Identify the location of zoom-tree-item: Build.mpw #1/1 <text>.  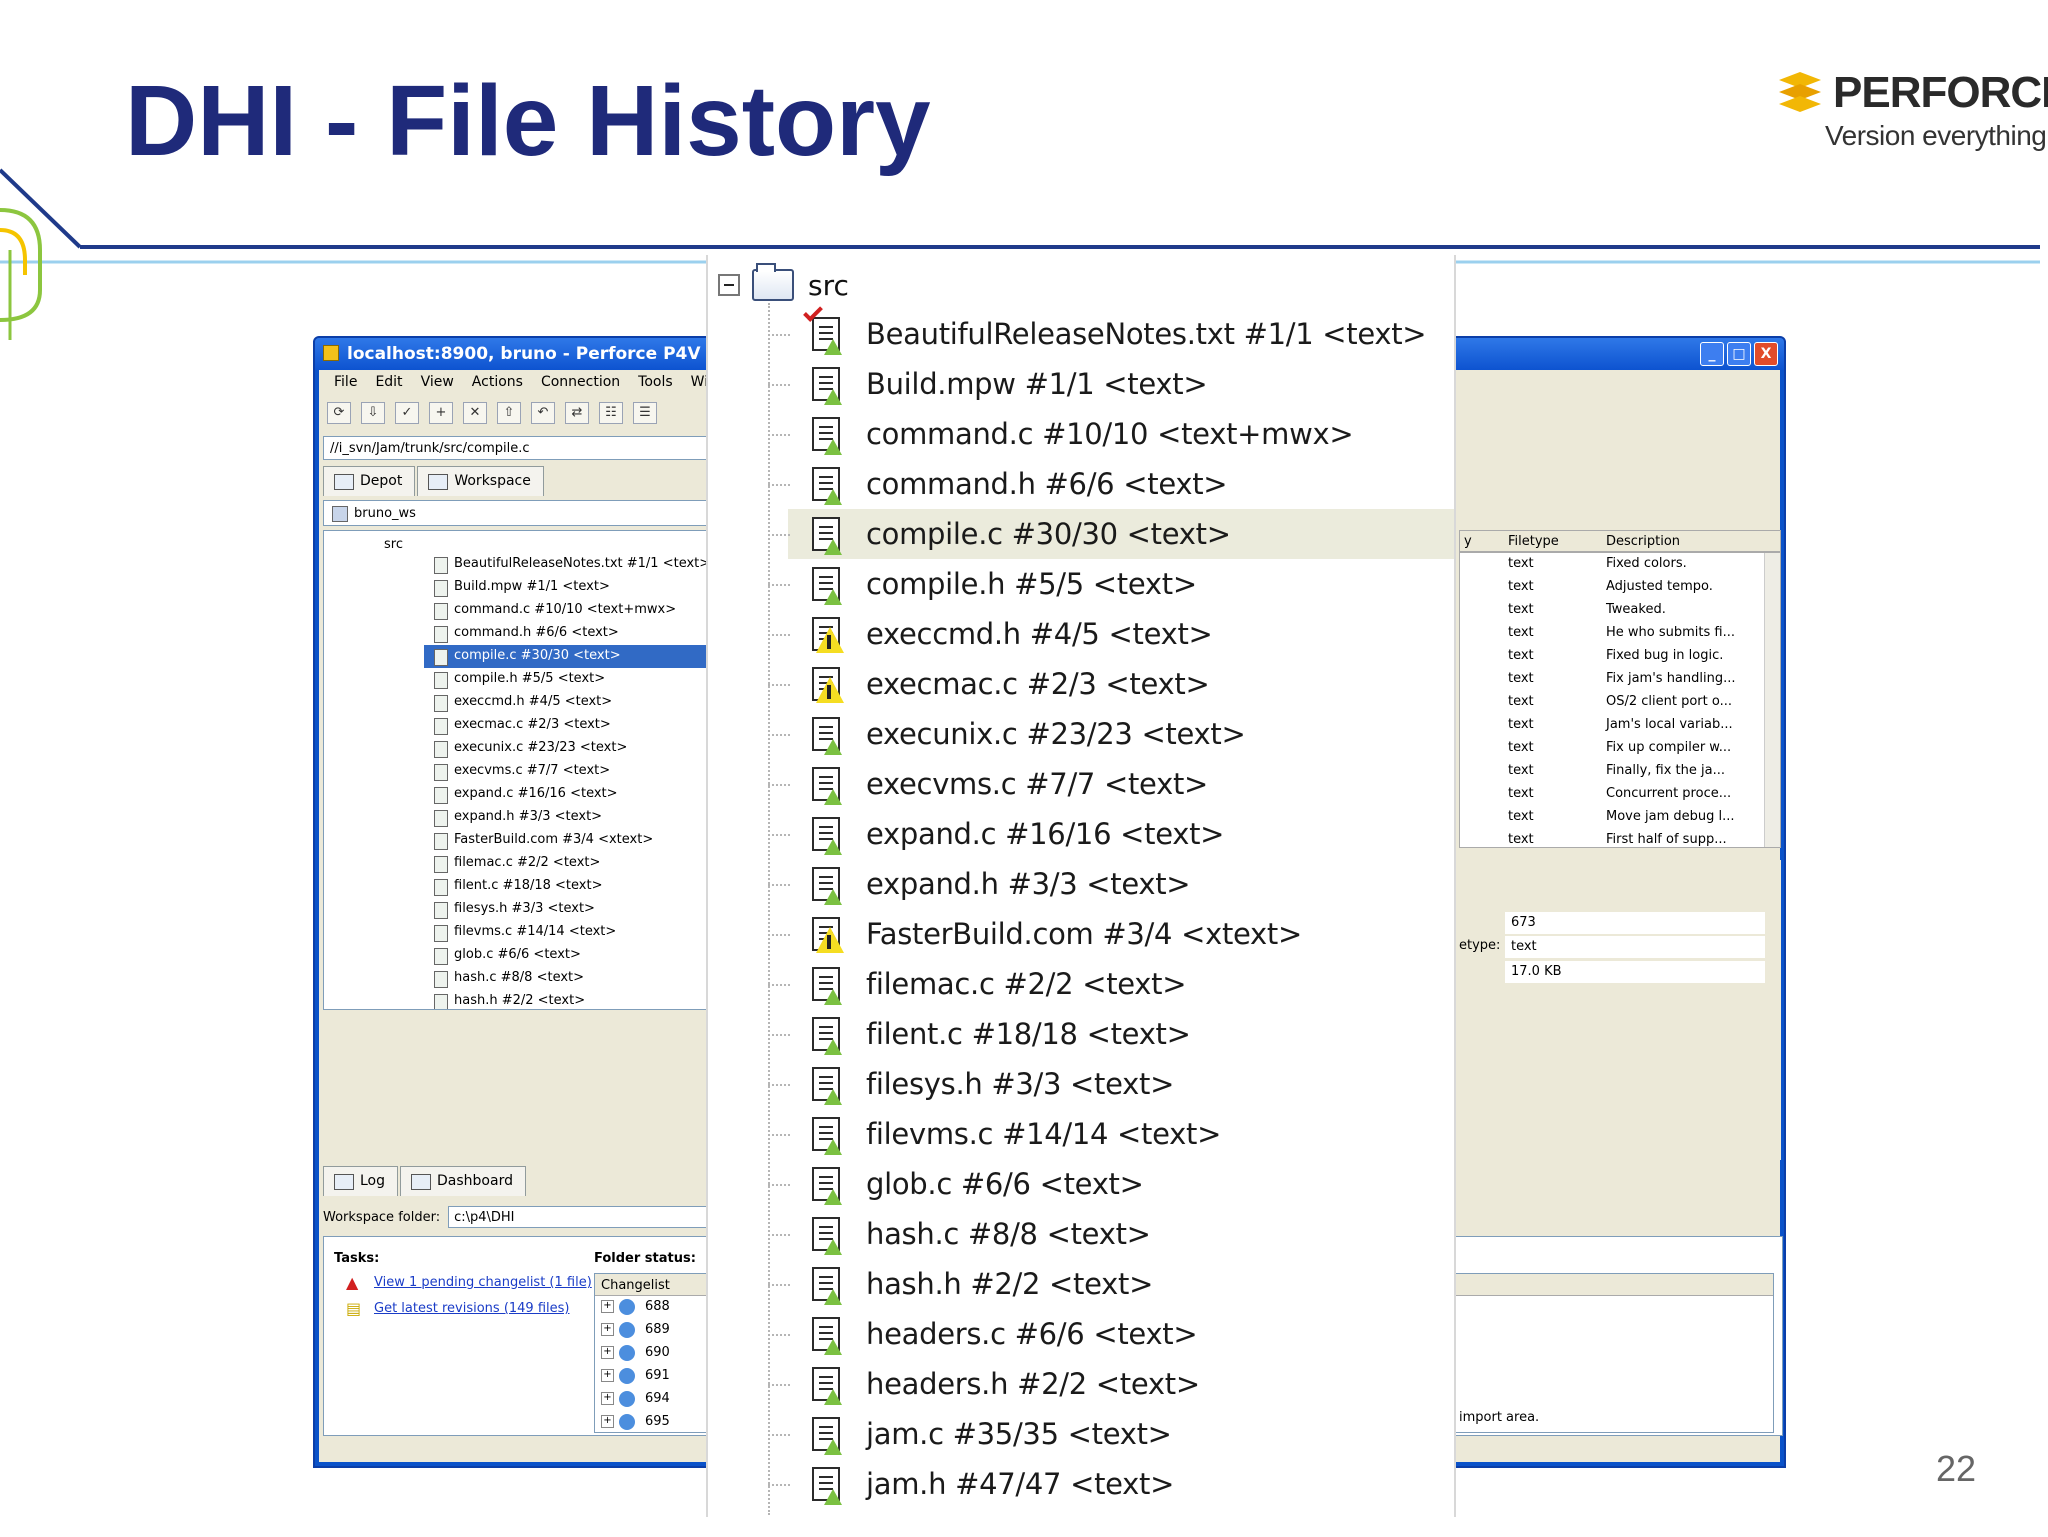
(1111, 384).